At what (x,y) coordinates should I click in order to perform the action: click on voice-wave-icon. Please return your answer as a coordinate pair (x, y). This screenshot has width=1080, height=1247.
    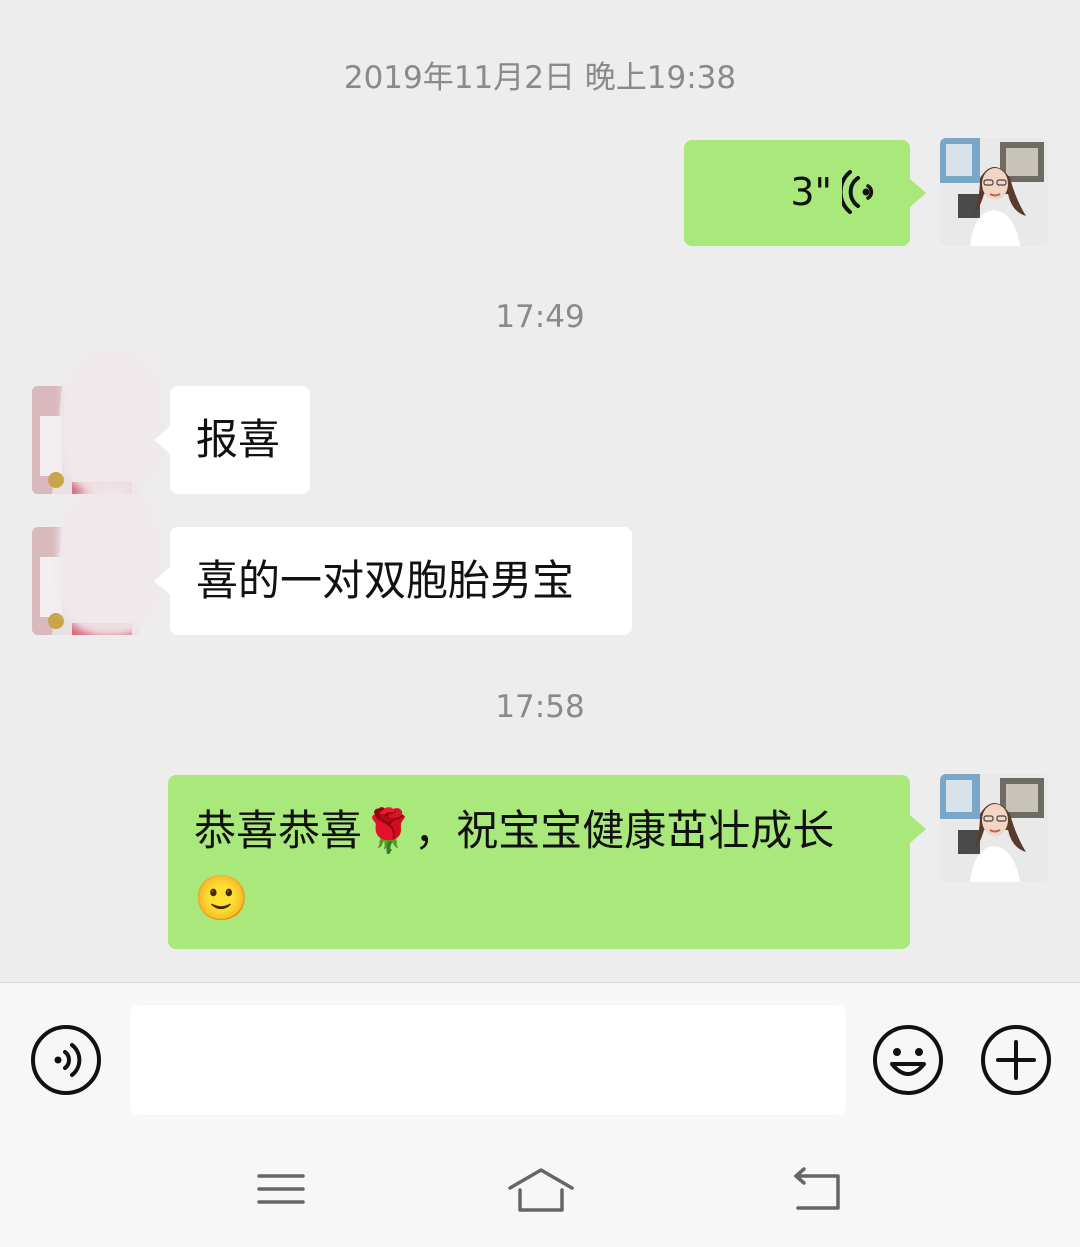
    Looking at the image, I should click on (858, 192).